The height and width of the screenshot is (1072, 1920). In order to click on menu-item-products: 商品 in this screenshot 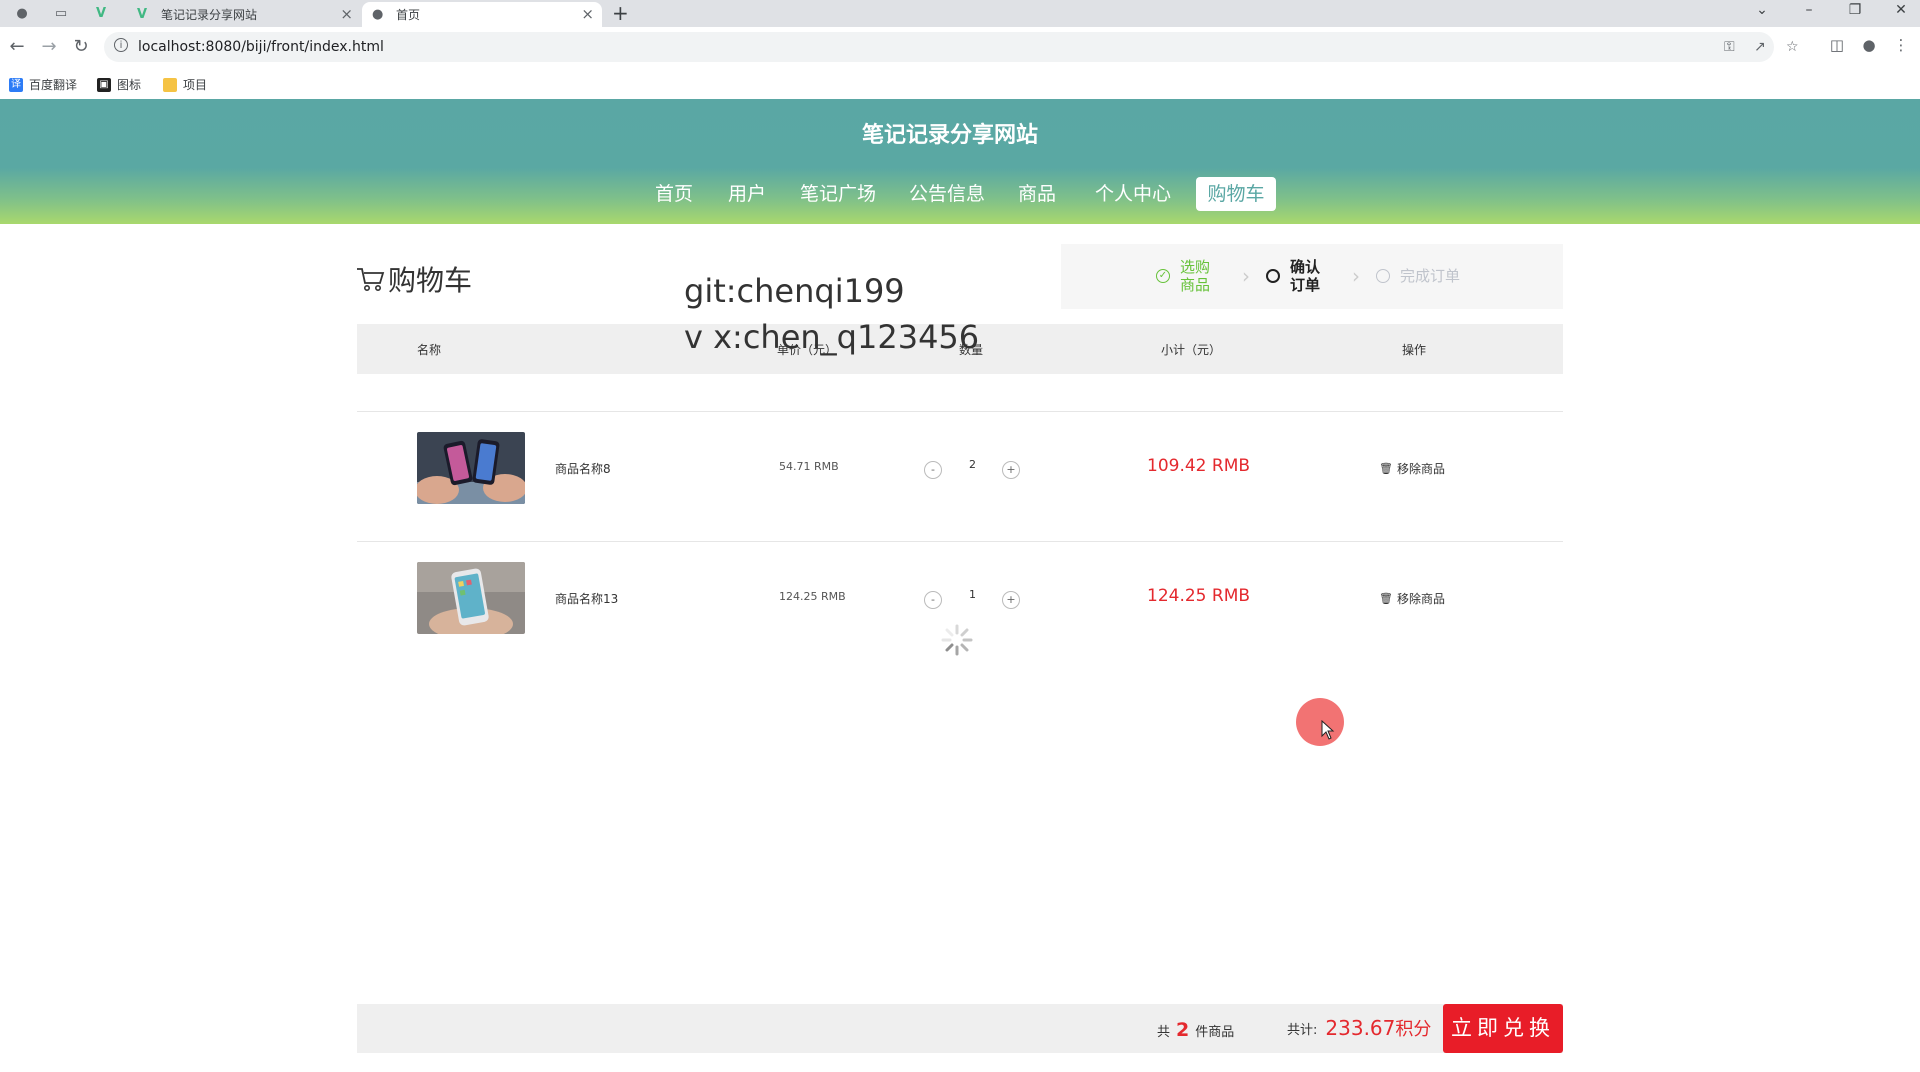, I will do `click(1037, 194)`.